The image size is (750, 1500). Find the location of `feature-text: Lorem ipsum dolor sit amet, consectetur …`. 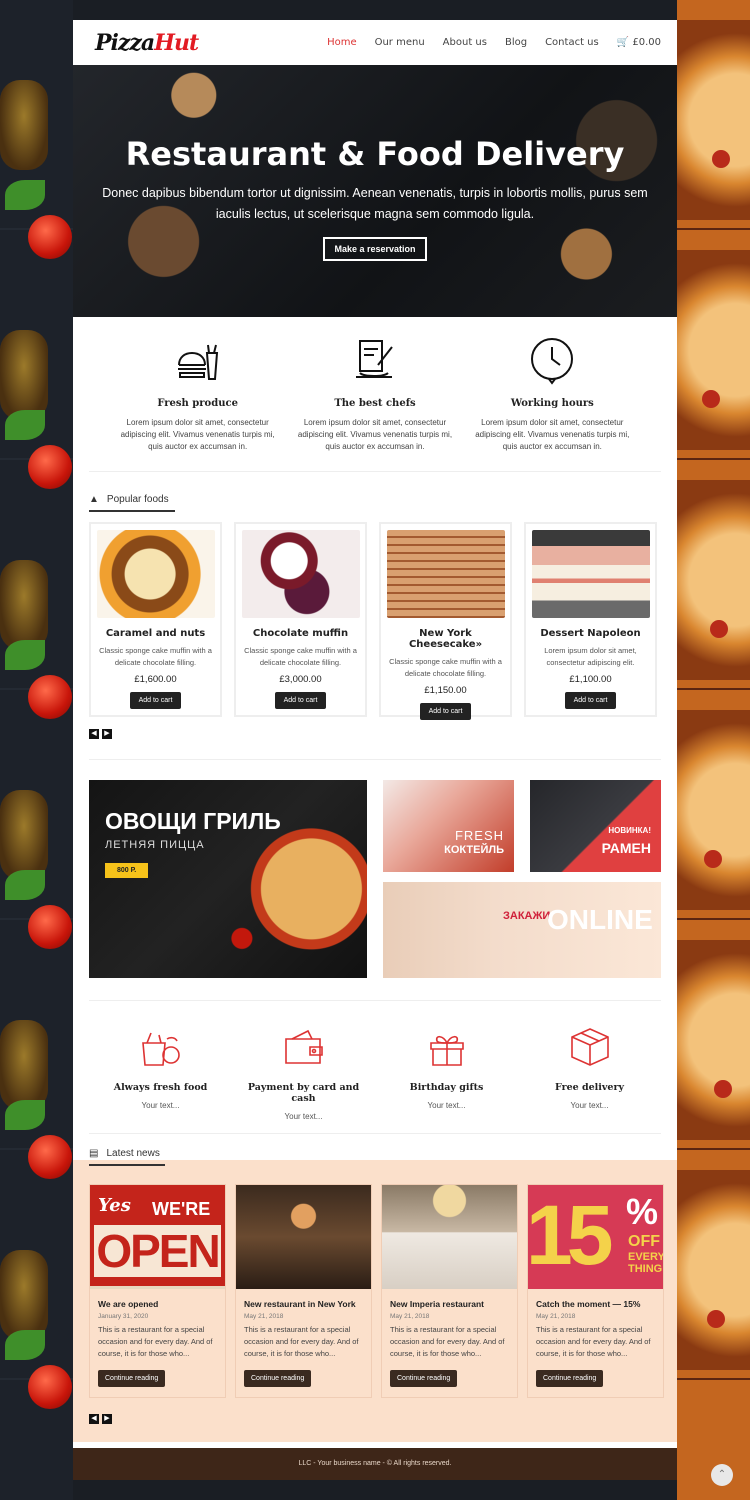

feature-text: Lorem ipsum dolor sit amet, consectetur … is located at coordinates (197, 434).